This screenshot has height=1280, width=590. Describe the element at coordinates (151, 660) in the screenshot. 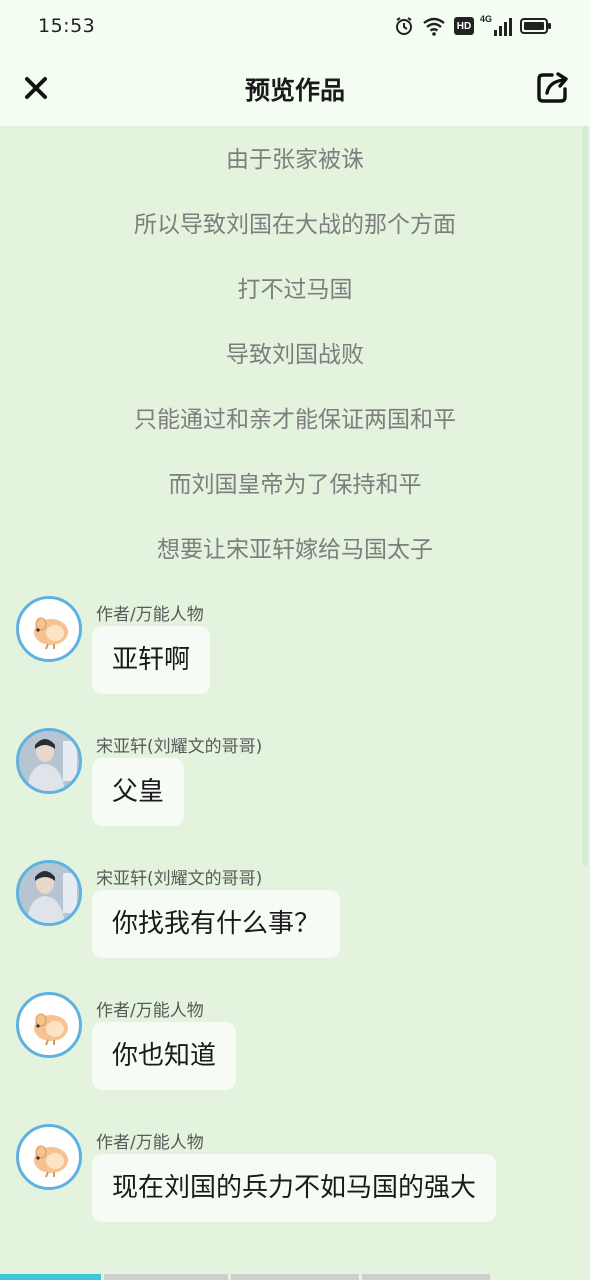

I see `message-bubble: 亚轩啊` at that location.